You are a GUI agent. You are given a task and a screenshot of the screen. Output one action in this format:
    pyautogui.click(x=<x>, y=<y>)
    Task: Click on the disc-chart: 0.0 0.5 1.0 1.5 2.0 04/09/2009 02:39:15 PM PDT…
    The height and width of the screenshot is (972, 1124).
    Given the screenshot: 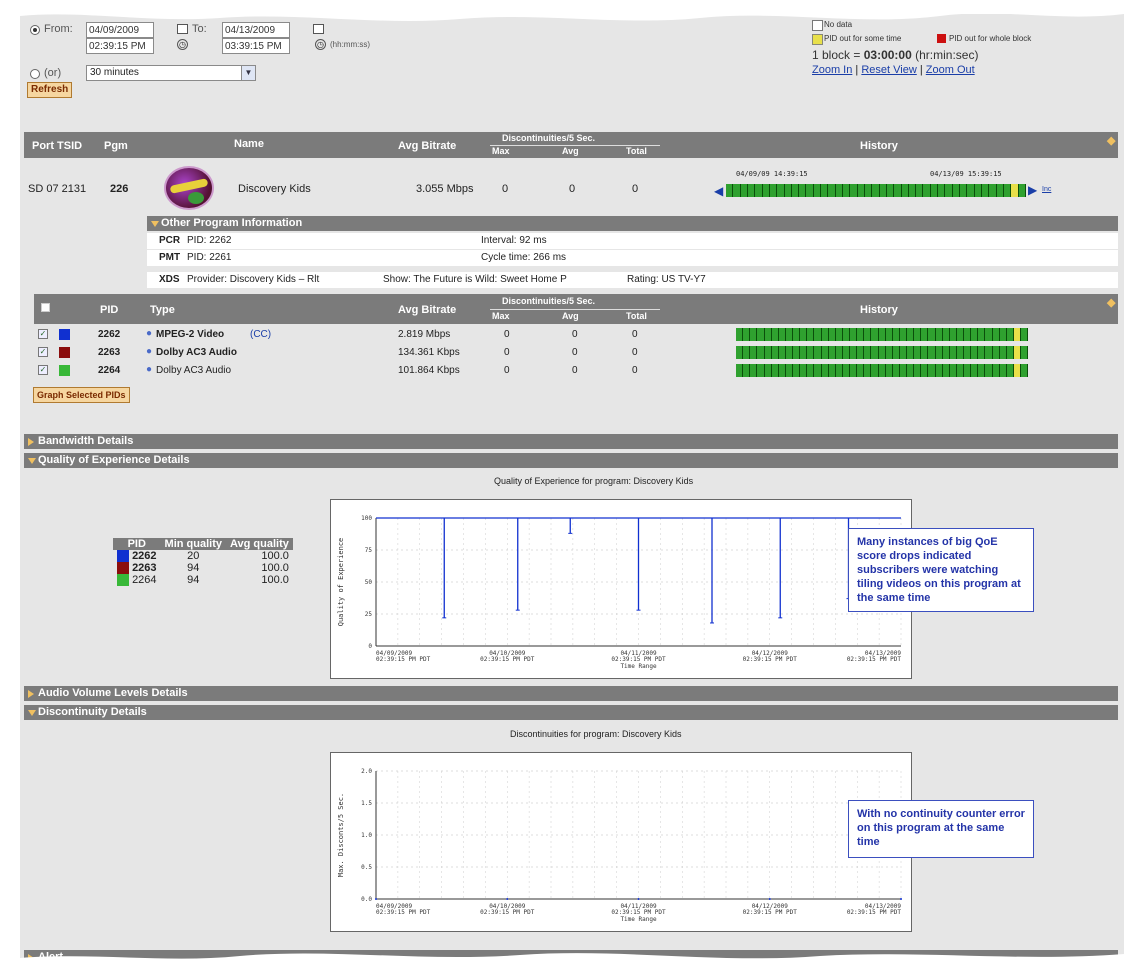 What is the action you would take?
    pyautogui.click(x=621, y=842)
    